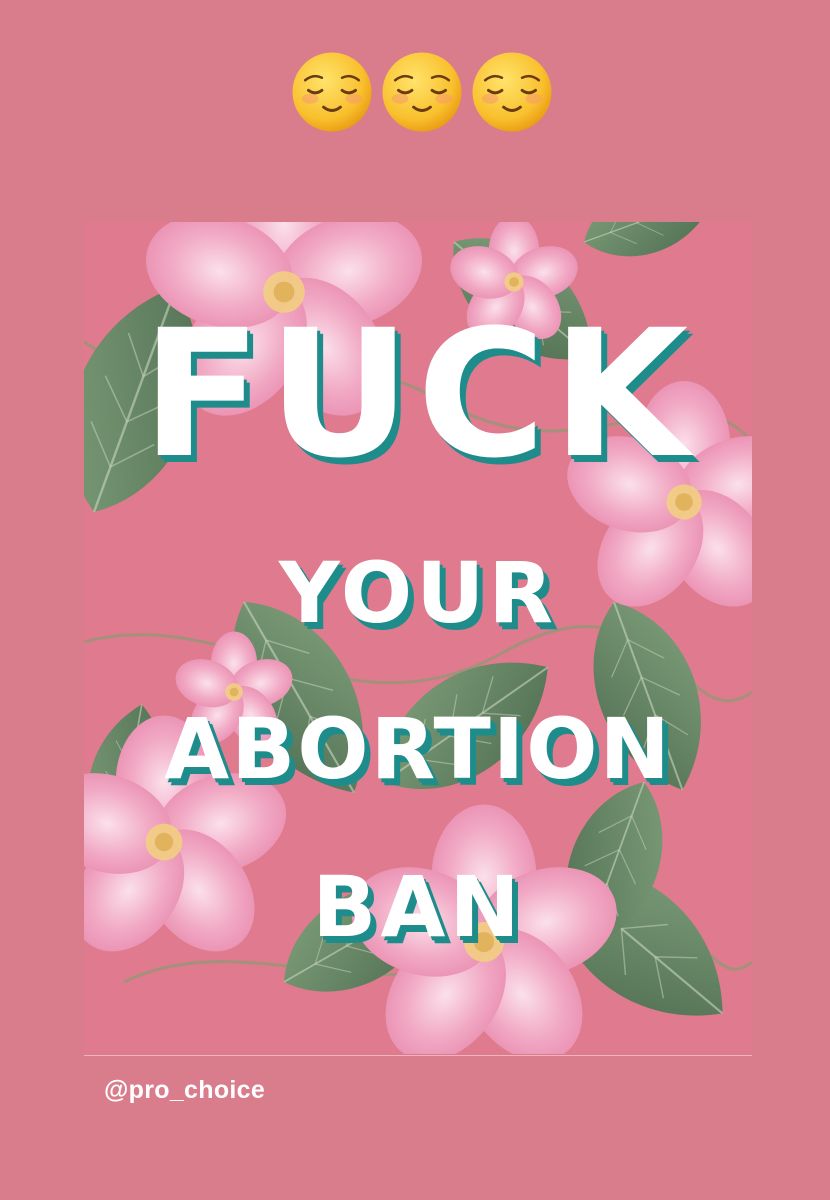 The height and width of the screenshot is (1200, 830). What do you see at coordinates (418, 907) in the screenshot?
I see `slogan-line-4: BAN` at bounding box center [418, 907].